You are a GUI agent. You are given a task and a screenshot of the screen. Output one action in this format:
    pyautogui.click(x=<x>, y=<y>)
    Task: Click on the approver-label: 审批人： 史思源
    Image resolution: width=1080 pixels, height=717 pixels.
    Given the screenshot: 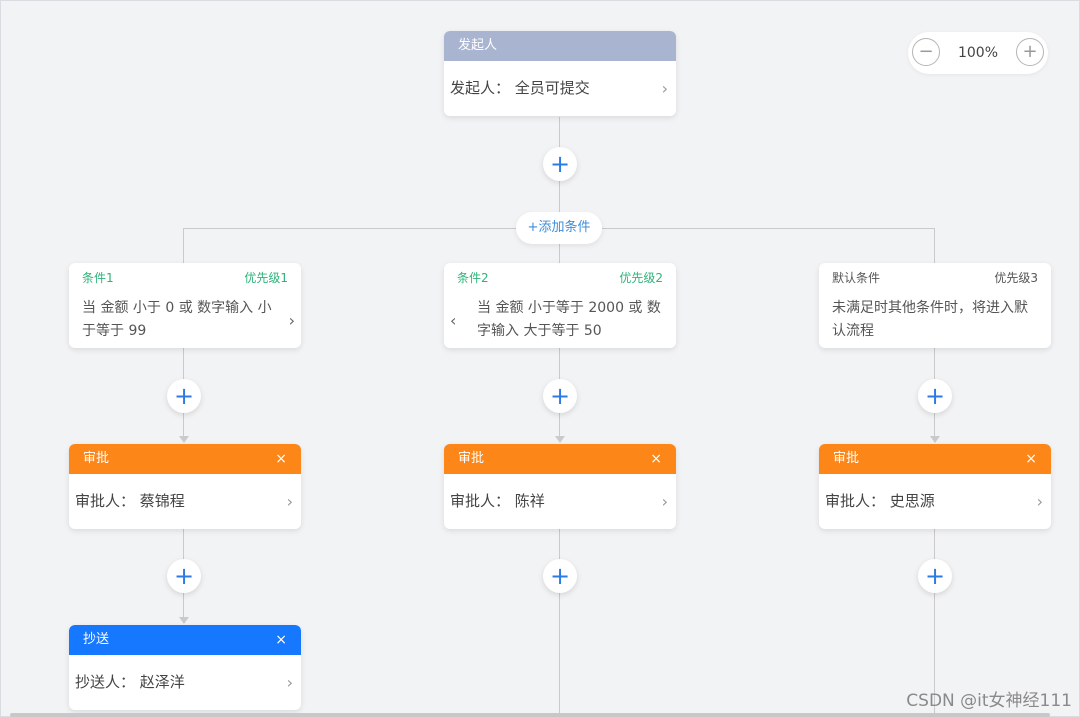 What is the action you would take?
    pyautogui.click(x=880, y=501)
    